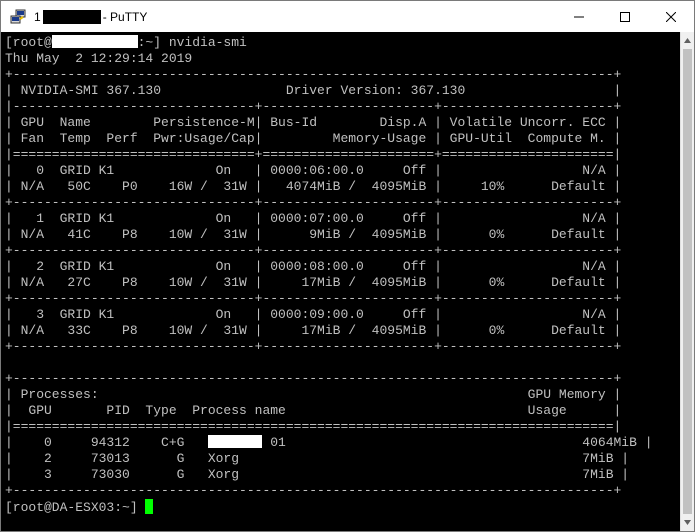 The width and height of the screenshot is (695, 532). I want to click on text-cursor, so click(149, 506).